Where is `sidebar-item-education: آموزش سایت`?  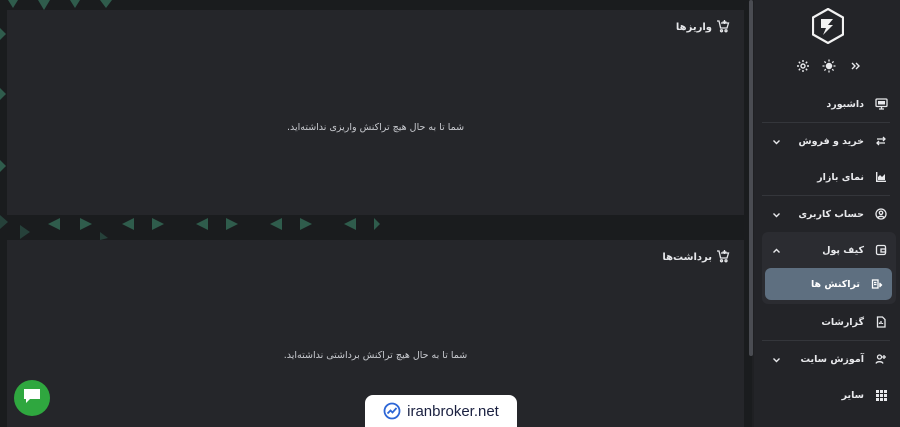
sidebar-item-education: آموزش سایت is located at coordinates (827, 359).